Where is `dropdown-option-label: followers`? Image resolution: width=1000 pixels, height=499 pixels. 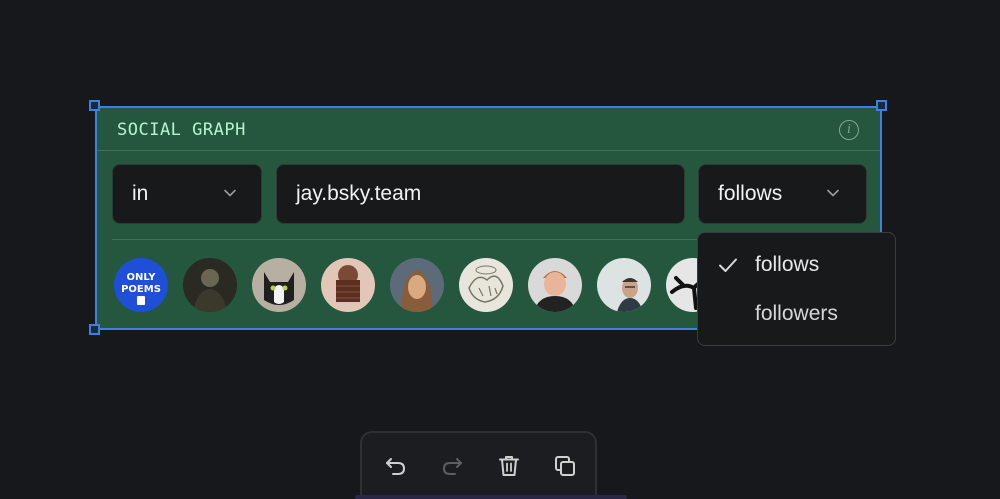 dropdown-option-label: followers is located at coordinates (796, 313).